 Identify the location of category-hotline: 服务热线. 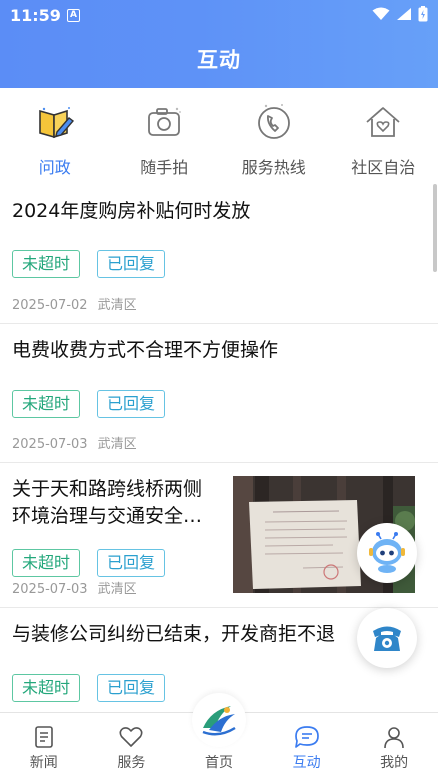
(274, 136).